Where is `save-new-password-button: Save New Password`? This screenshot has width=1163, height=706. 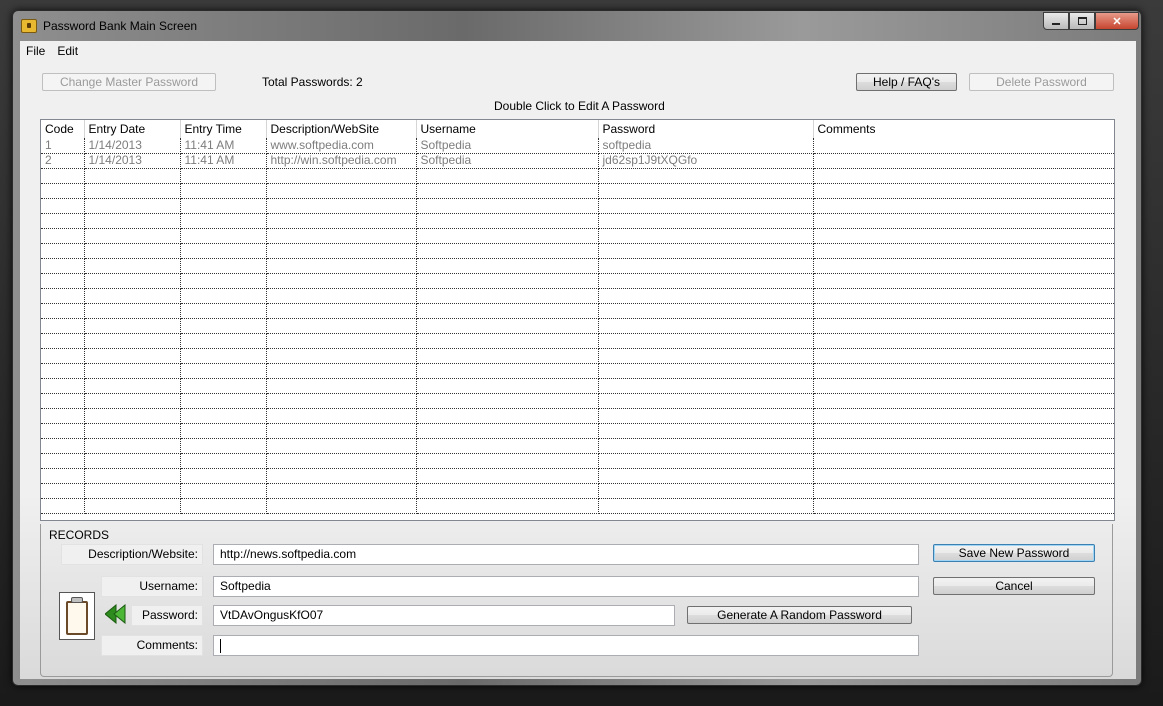
save-new-password-button: Save New Password is located at coordinates (1014, 553).